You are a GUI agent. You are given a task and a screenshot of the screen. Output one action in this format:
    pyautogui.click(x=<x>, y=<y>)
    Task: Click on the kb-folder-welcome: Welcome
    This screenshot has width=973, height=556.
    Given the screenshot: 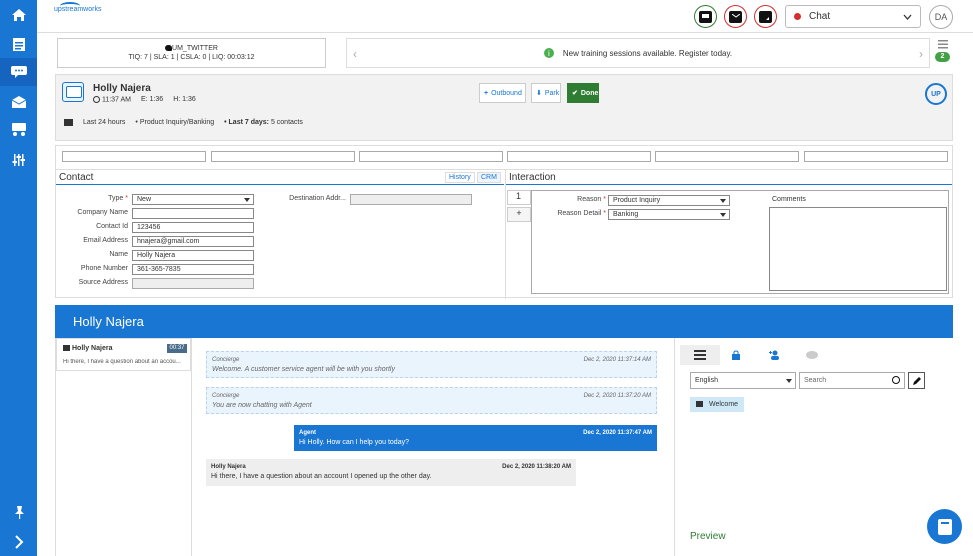 What is the action you would take?
    pyautogui.click(x=717, y=404)
    